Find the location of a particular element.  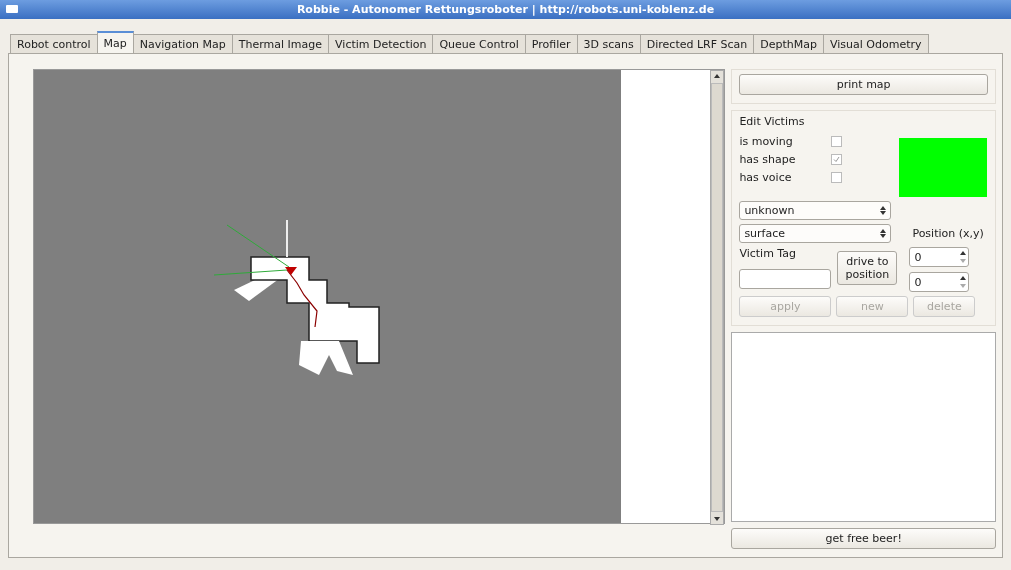

free-beer-button: get free beer! is located at coordinates (863, 538).